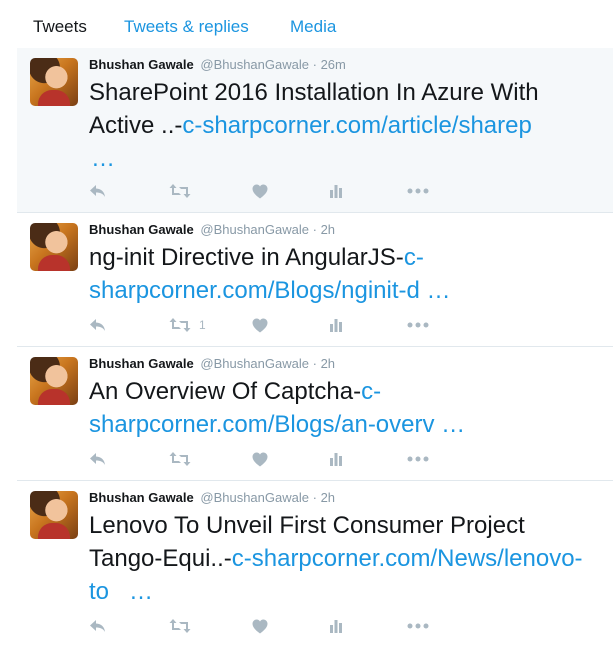 The image size is (613, 651). I want to click on tweet-timestamp: 26m, so click(333, 64).